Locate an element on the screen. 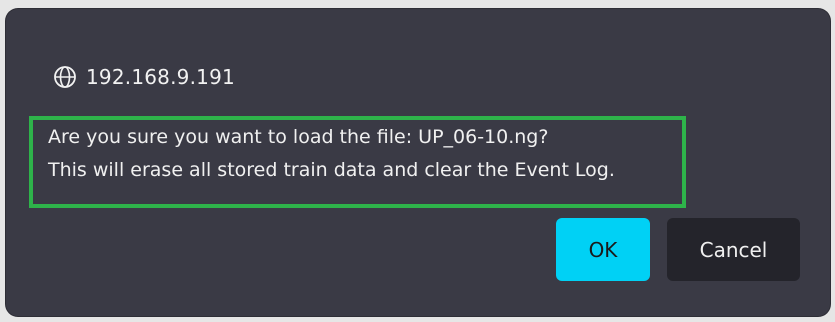 The width and height of the screenshot is (835, 322). cancel-button: Cancel is located at coordinates (733, 249).